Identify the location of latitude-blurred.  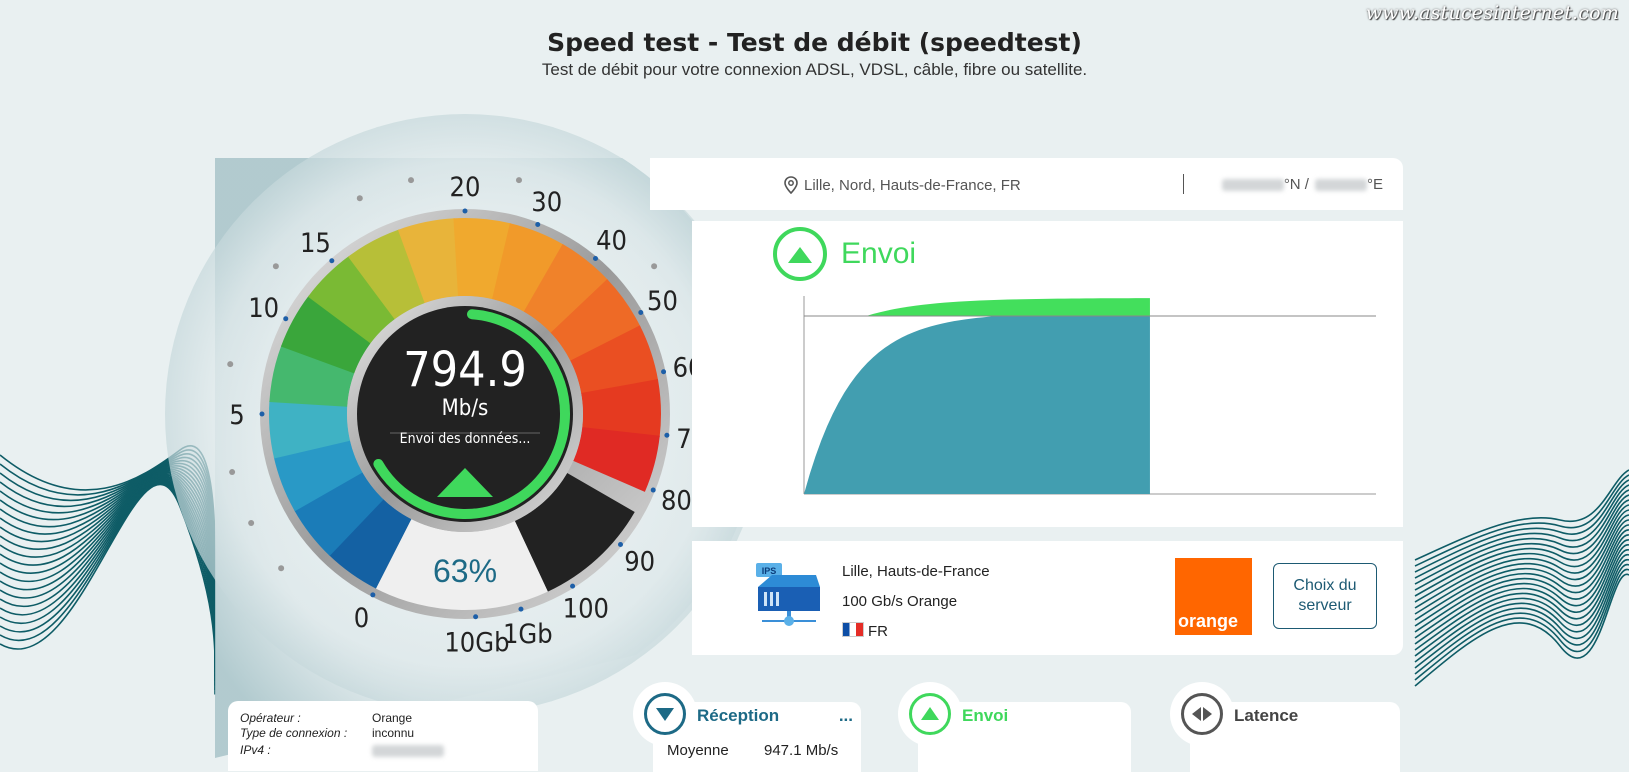
(1252, 184).